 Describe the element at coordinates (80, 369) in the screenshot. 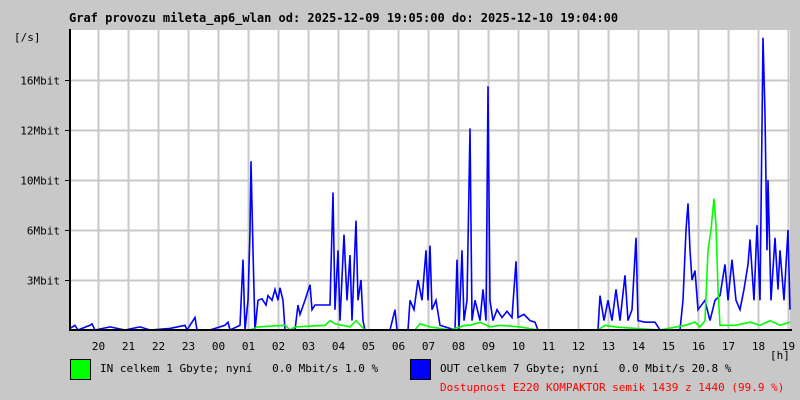

I see `legend-in-swatch` at that location.